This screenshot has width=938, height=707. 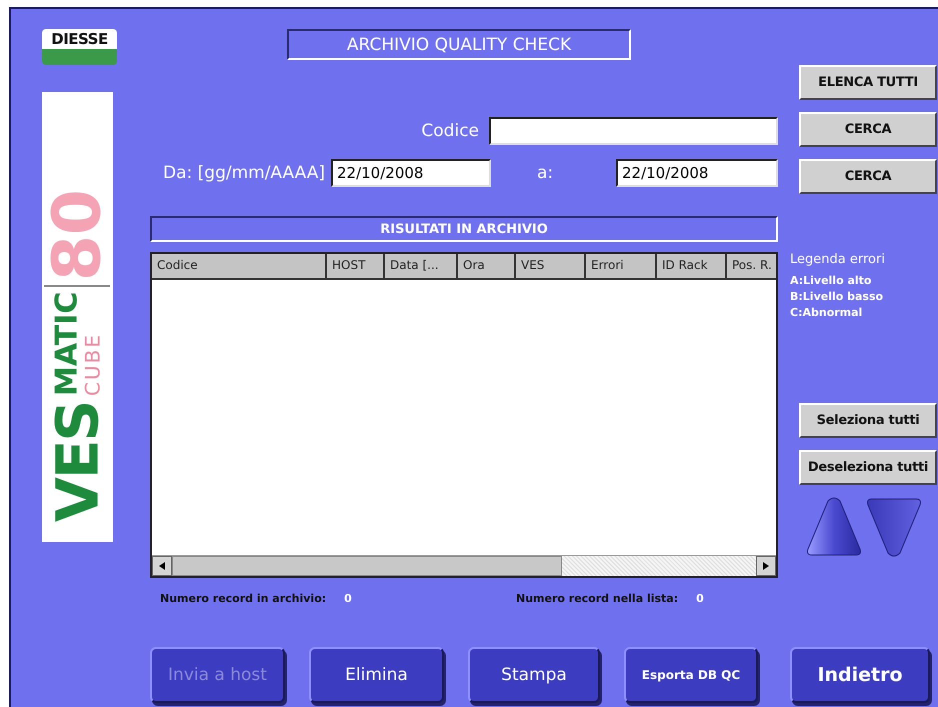 What do you see at coordinates (77, 238) in the screenshot?
I see `logo-text: 80` at bounding box center [77, 238].